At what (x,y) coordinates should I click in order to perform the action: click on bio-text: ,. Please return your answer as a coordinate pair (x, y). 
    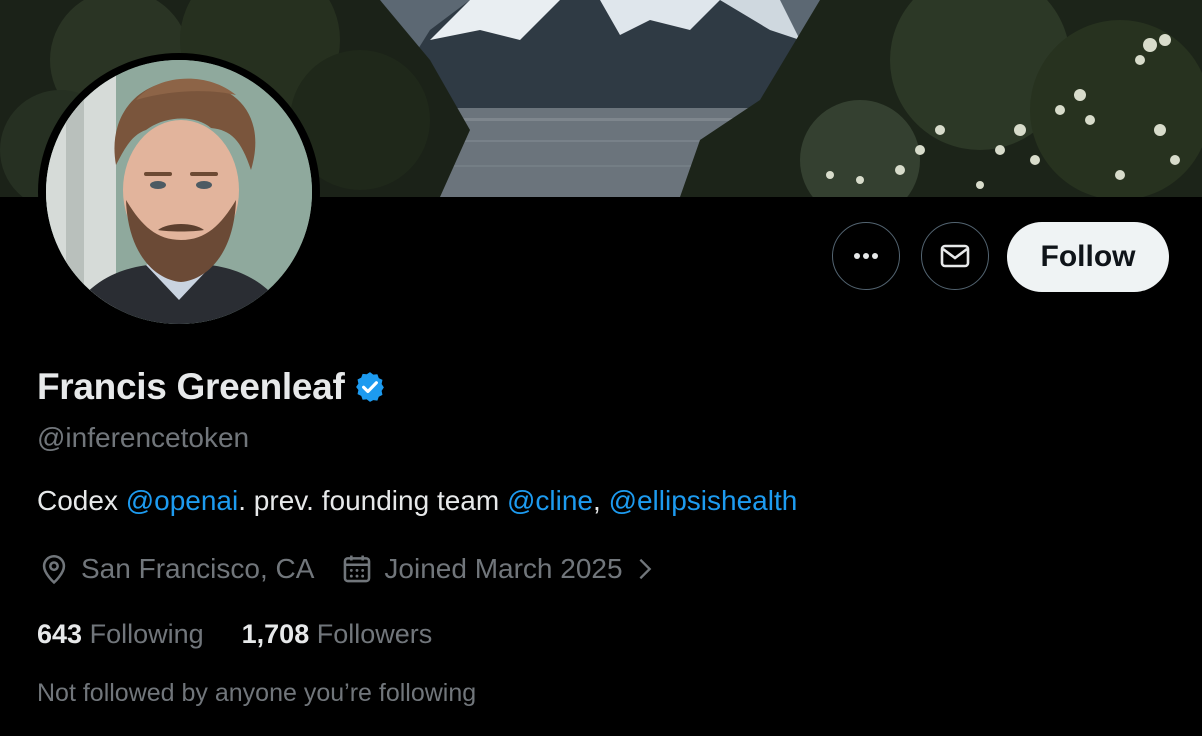
    Looking at the image, I should click on (601, 500).